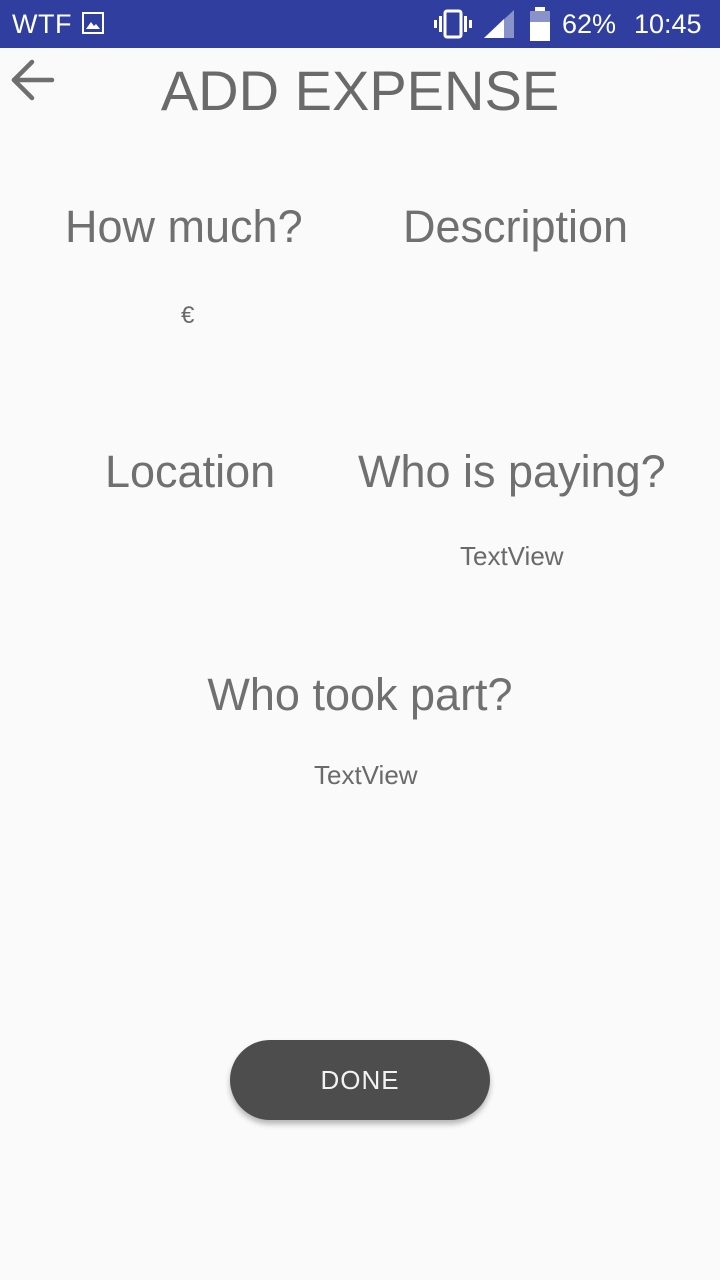 The image size is (720, 1280). What do you see at coordinates (512, 471) in the screenshot?
I see `payer-label: Who is paying?` at bounding box center [512, 471].